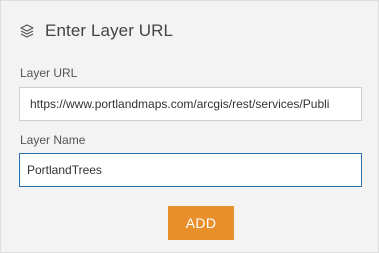  I want to click on panel-title: Enter Layer URL, so click(109, 30).